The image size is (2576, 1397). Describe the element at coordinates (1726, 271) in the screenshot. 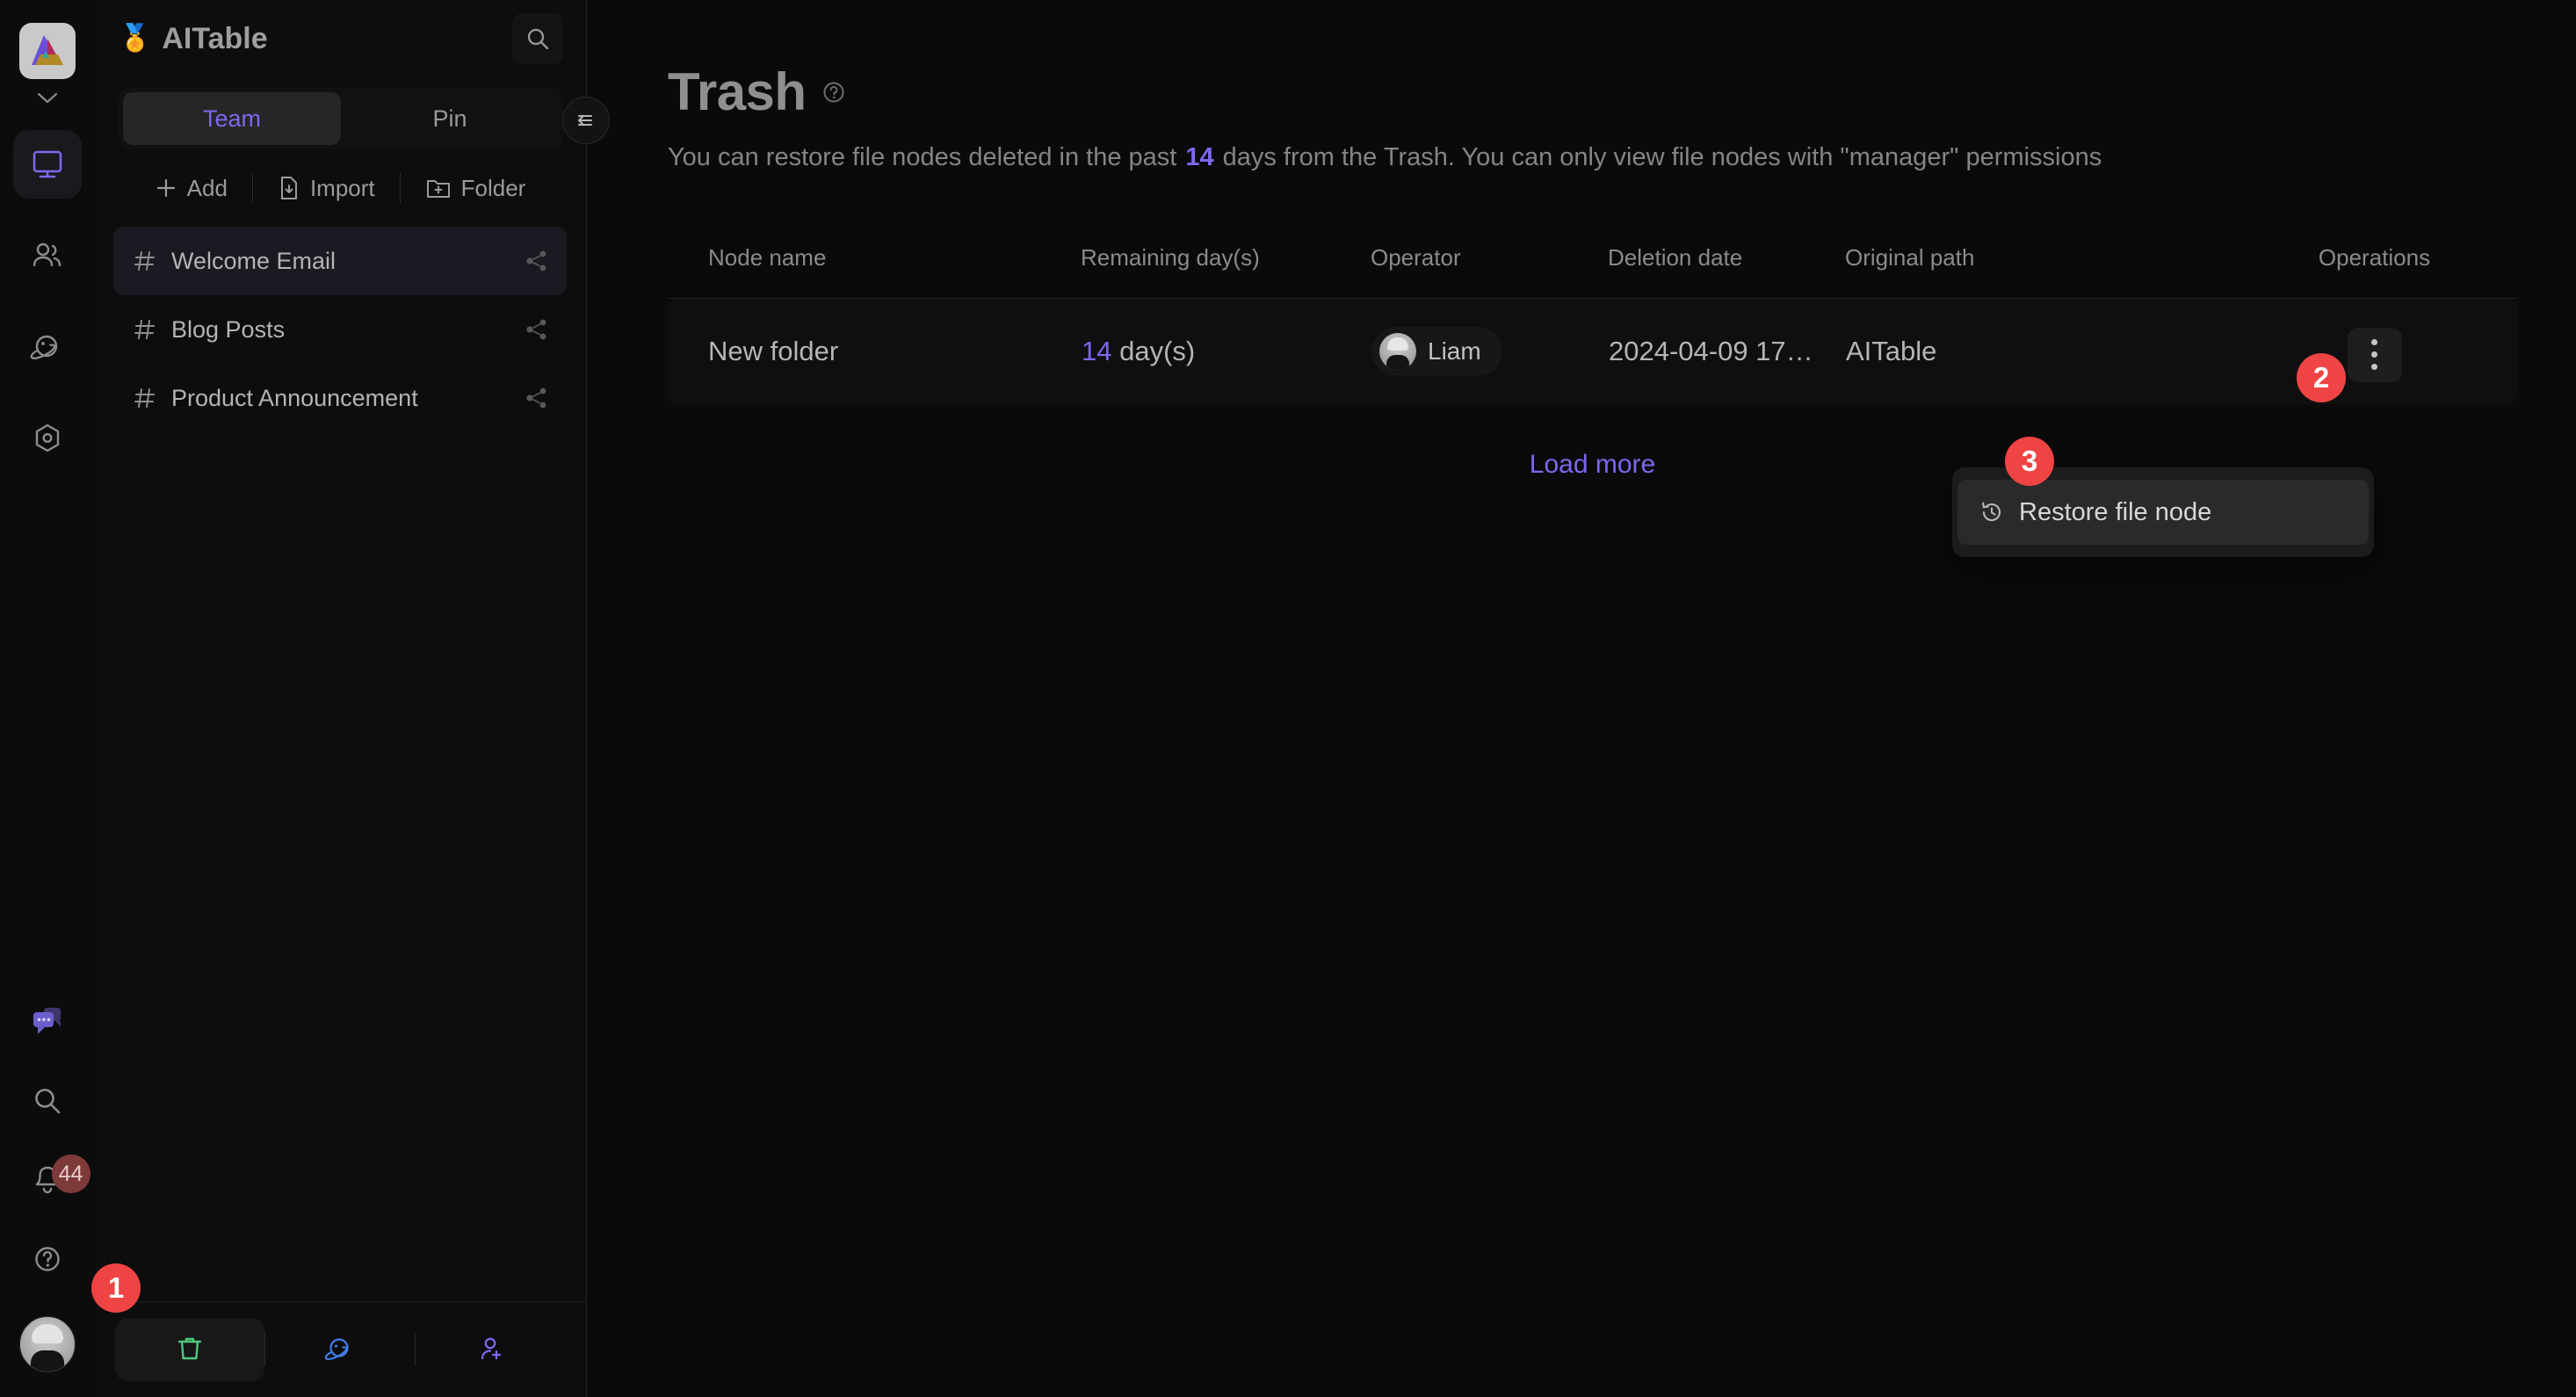

I see `column-header-deletion-date: Deletion date` at that location.